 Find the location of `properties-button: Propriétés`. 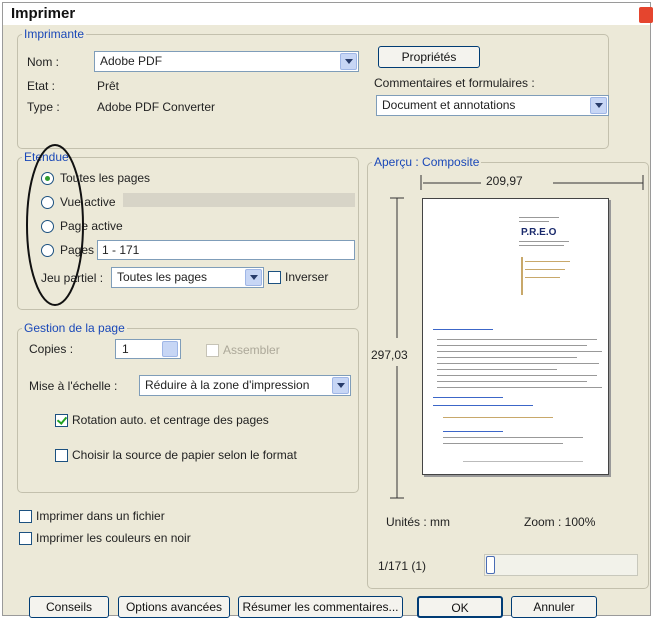

properties-button: Propriétés is located at coordinates (429, 57).